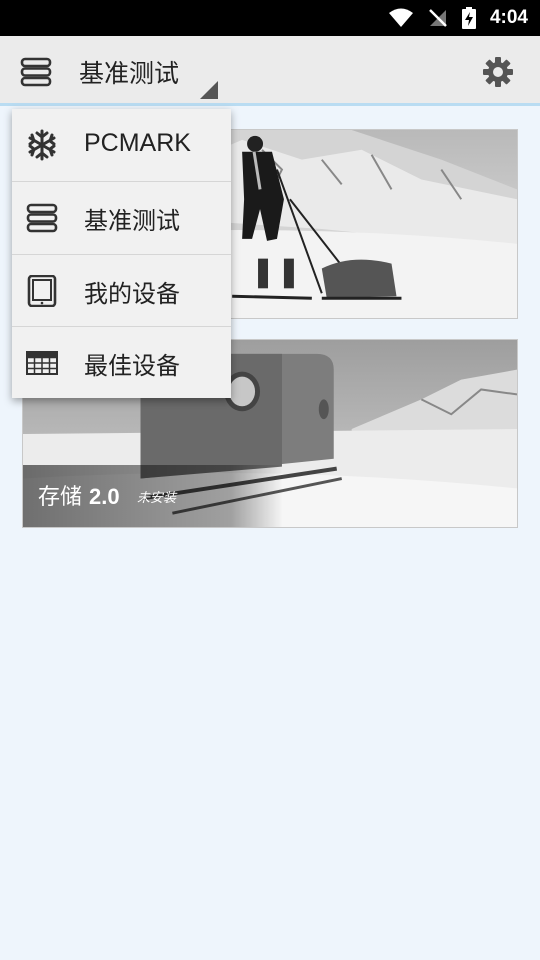 The image size is (540, 960). I want to click on menu-stack-icon, so click(36, 72).